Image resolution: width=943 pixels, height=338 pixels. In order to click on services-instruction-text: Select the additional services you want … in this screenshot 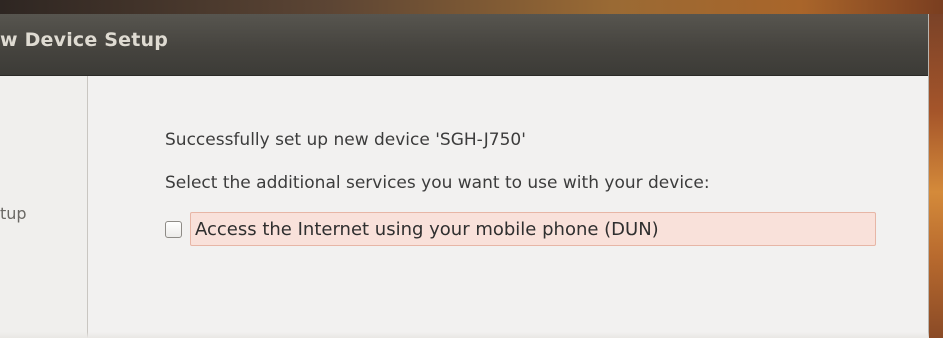, I will do `click(437, 183)`.